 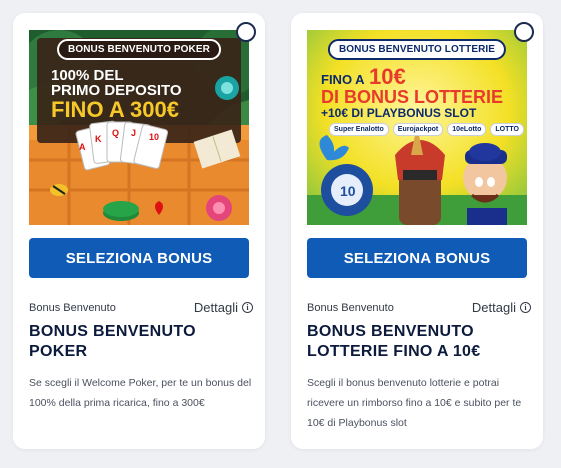 What do you see at coordinates (417, 49) in the screenshot?
I see `banner-tag: BONUS BENVENUTO LOTTERIE` at bounding box center [417, 49].